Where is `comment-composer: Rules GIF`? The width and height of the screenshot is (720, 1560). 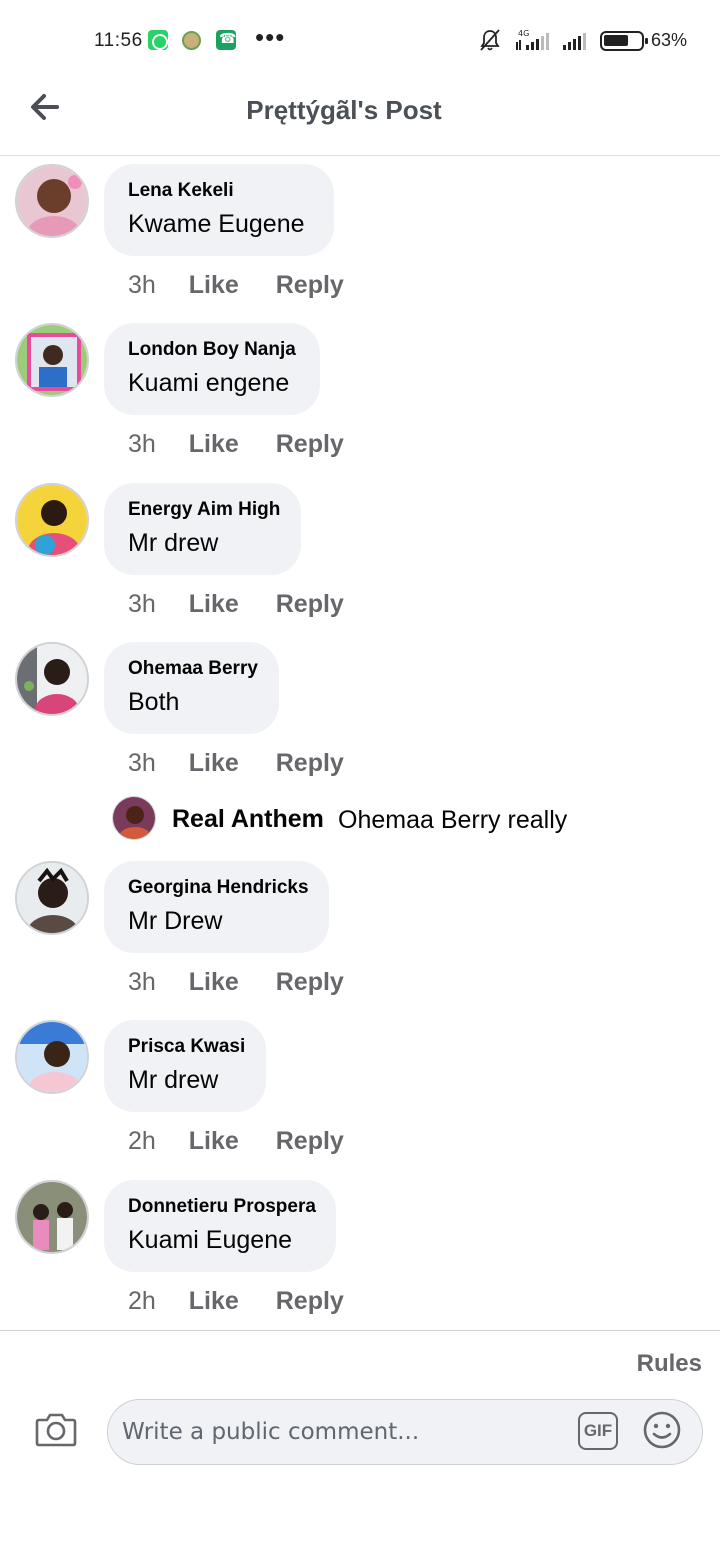
comment-composer: Rules GIF is located at coordinates (360, 1445).